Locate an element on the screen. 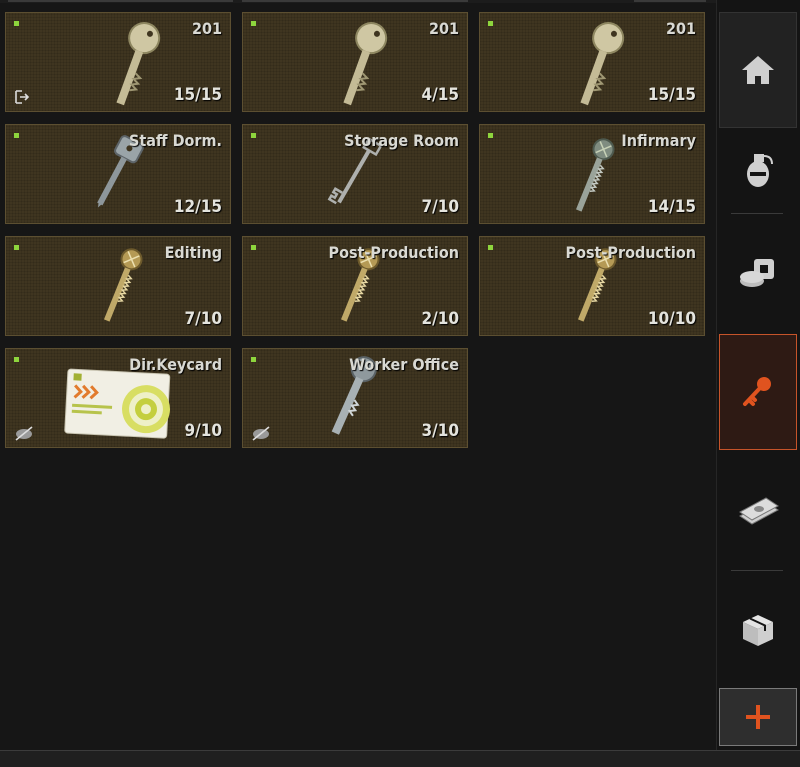 The height and width of the screenshot is (767, 800). item-name: Staff Dorm. is located at coordinates (175, 140).